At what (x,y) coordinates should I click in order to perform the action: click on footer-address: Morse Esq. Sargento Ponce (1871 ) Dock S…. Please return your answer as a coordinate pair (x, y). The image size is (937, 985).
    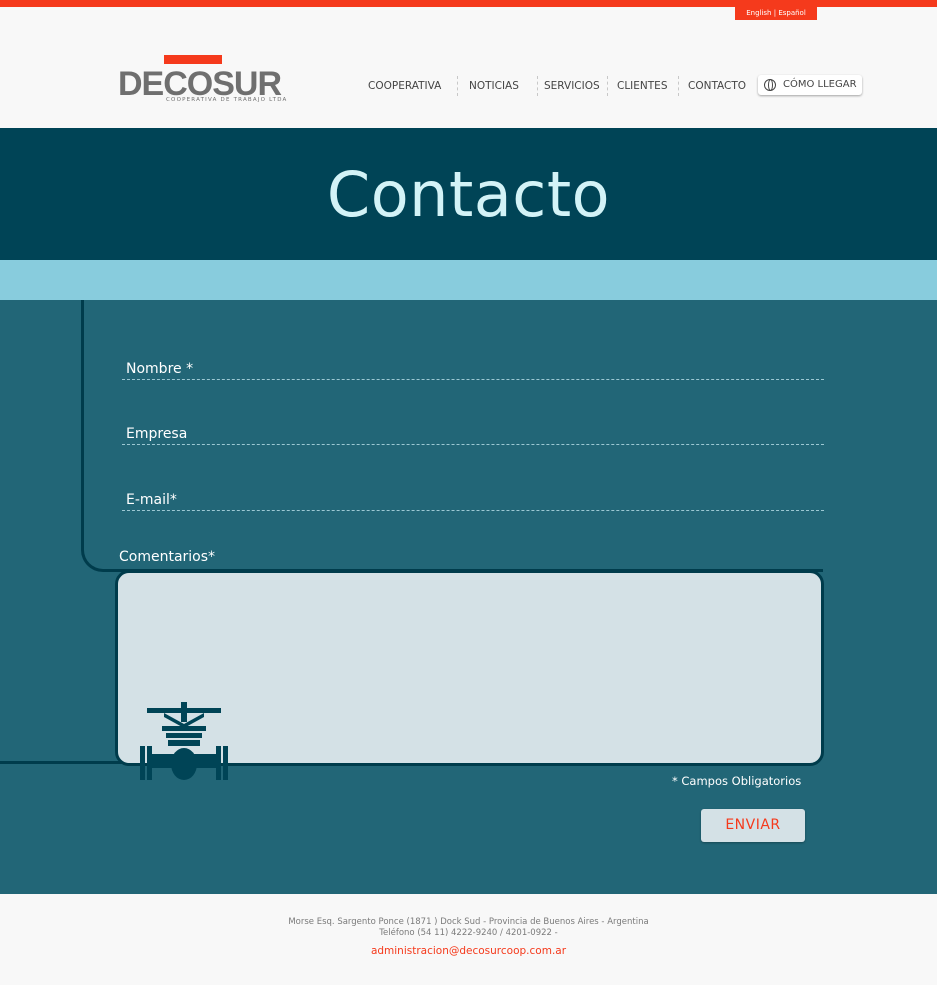
    Looking at the image, I should click on (468, 928).